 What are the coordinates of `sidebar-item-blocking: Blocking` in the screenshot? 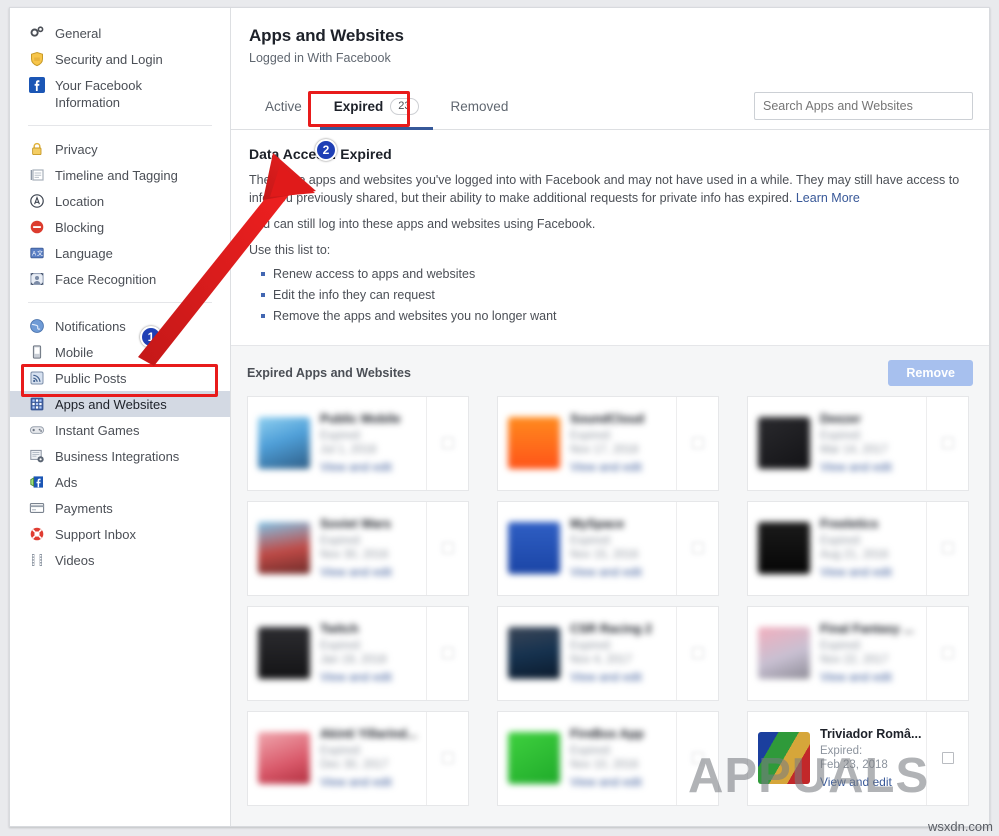 It's located at (120, 227).